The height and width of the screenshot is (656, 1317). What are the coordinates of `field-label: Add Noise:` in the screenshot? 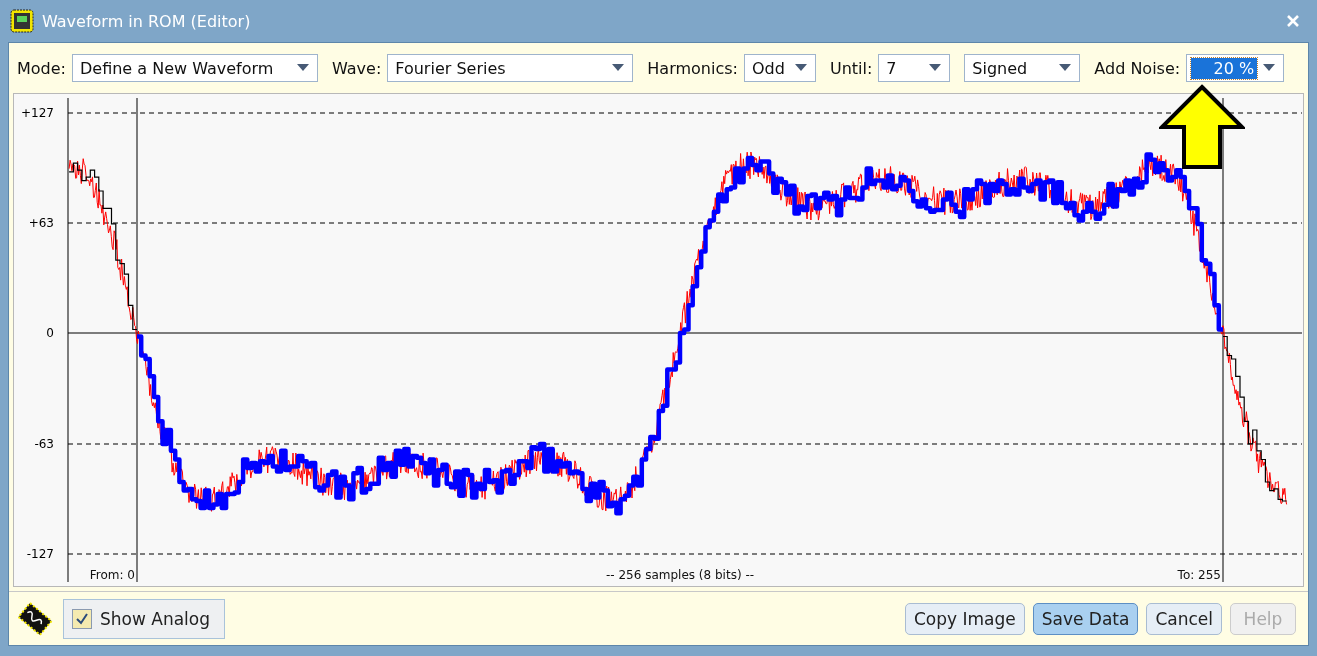 It's located at (1137, 68).